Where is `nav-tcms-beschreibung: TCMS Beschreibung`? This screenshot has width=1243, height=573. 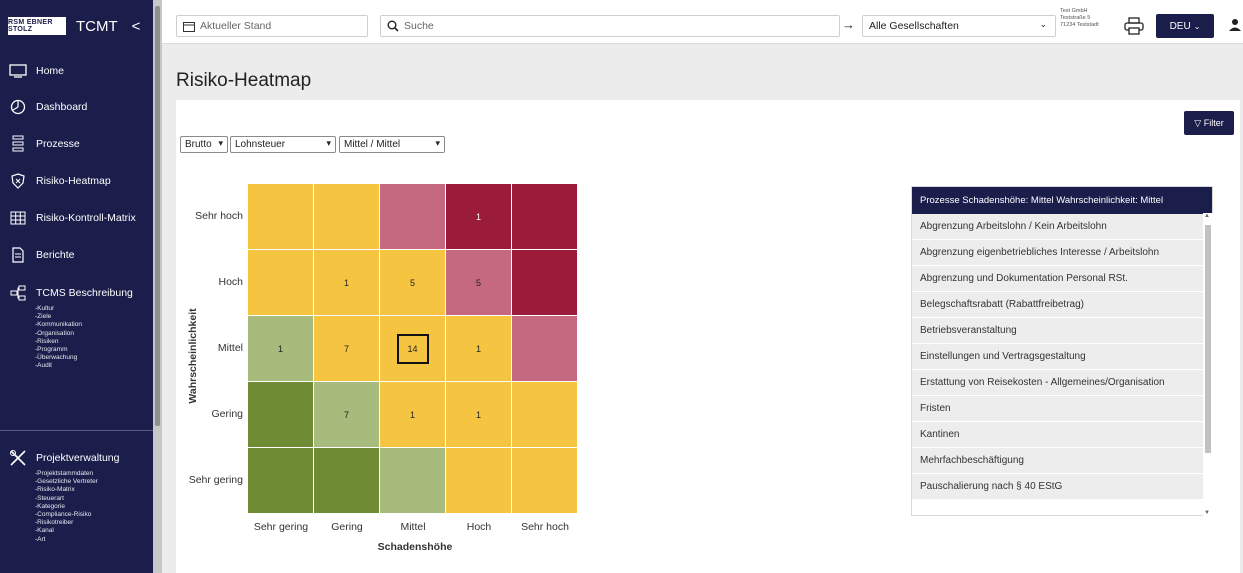
nav-tcms-beschreibung: TCMS Beschreibung is located at coordinates (70, 293).